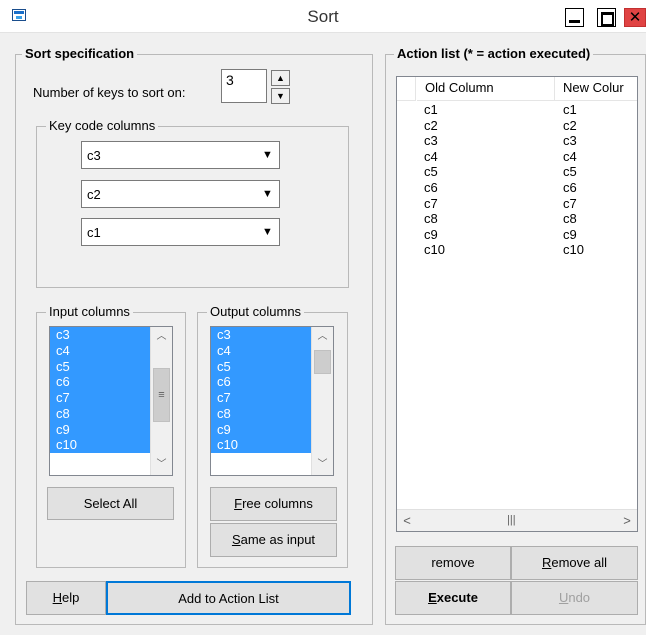 The image size is (646, 635). Describe the element at coordinates (570, 187) in the screenshot. I see `new-column-cell: c6` at that location.